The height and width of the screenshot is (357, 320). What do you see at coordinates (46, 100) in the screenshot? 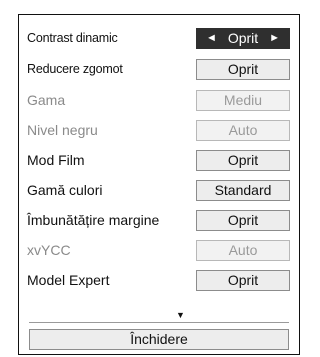
I see `setting-label: Gama` at bounding box center [46, 100].